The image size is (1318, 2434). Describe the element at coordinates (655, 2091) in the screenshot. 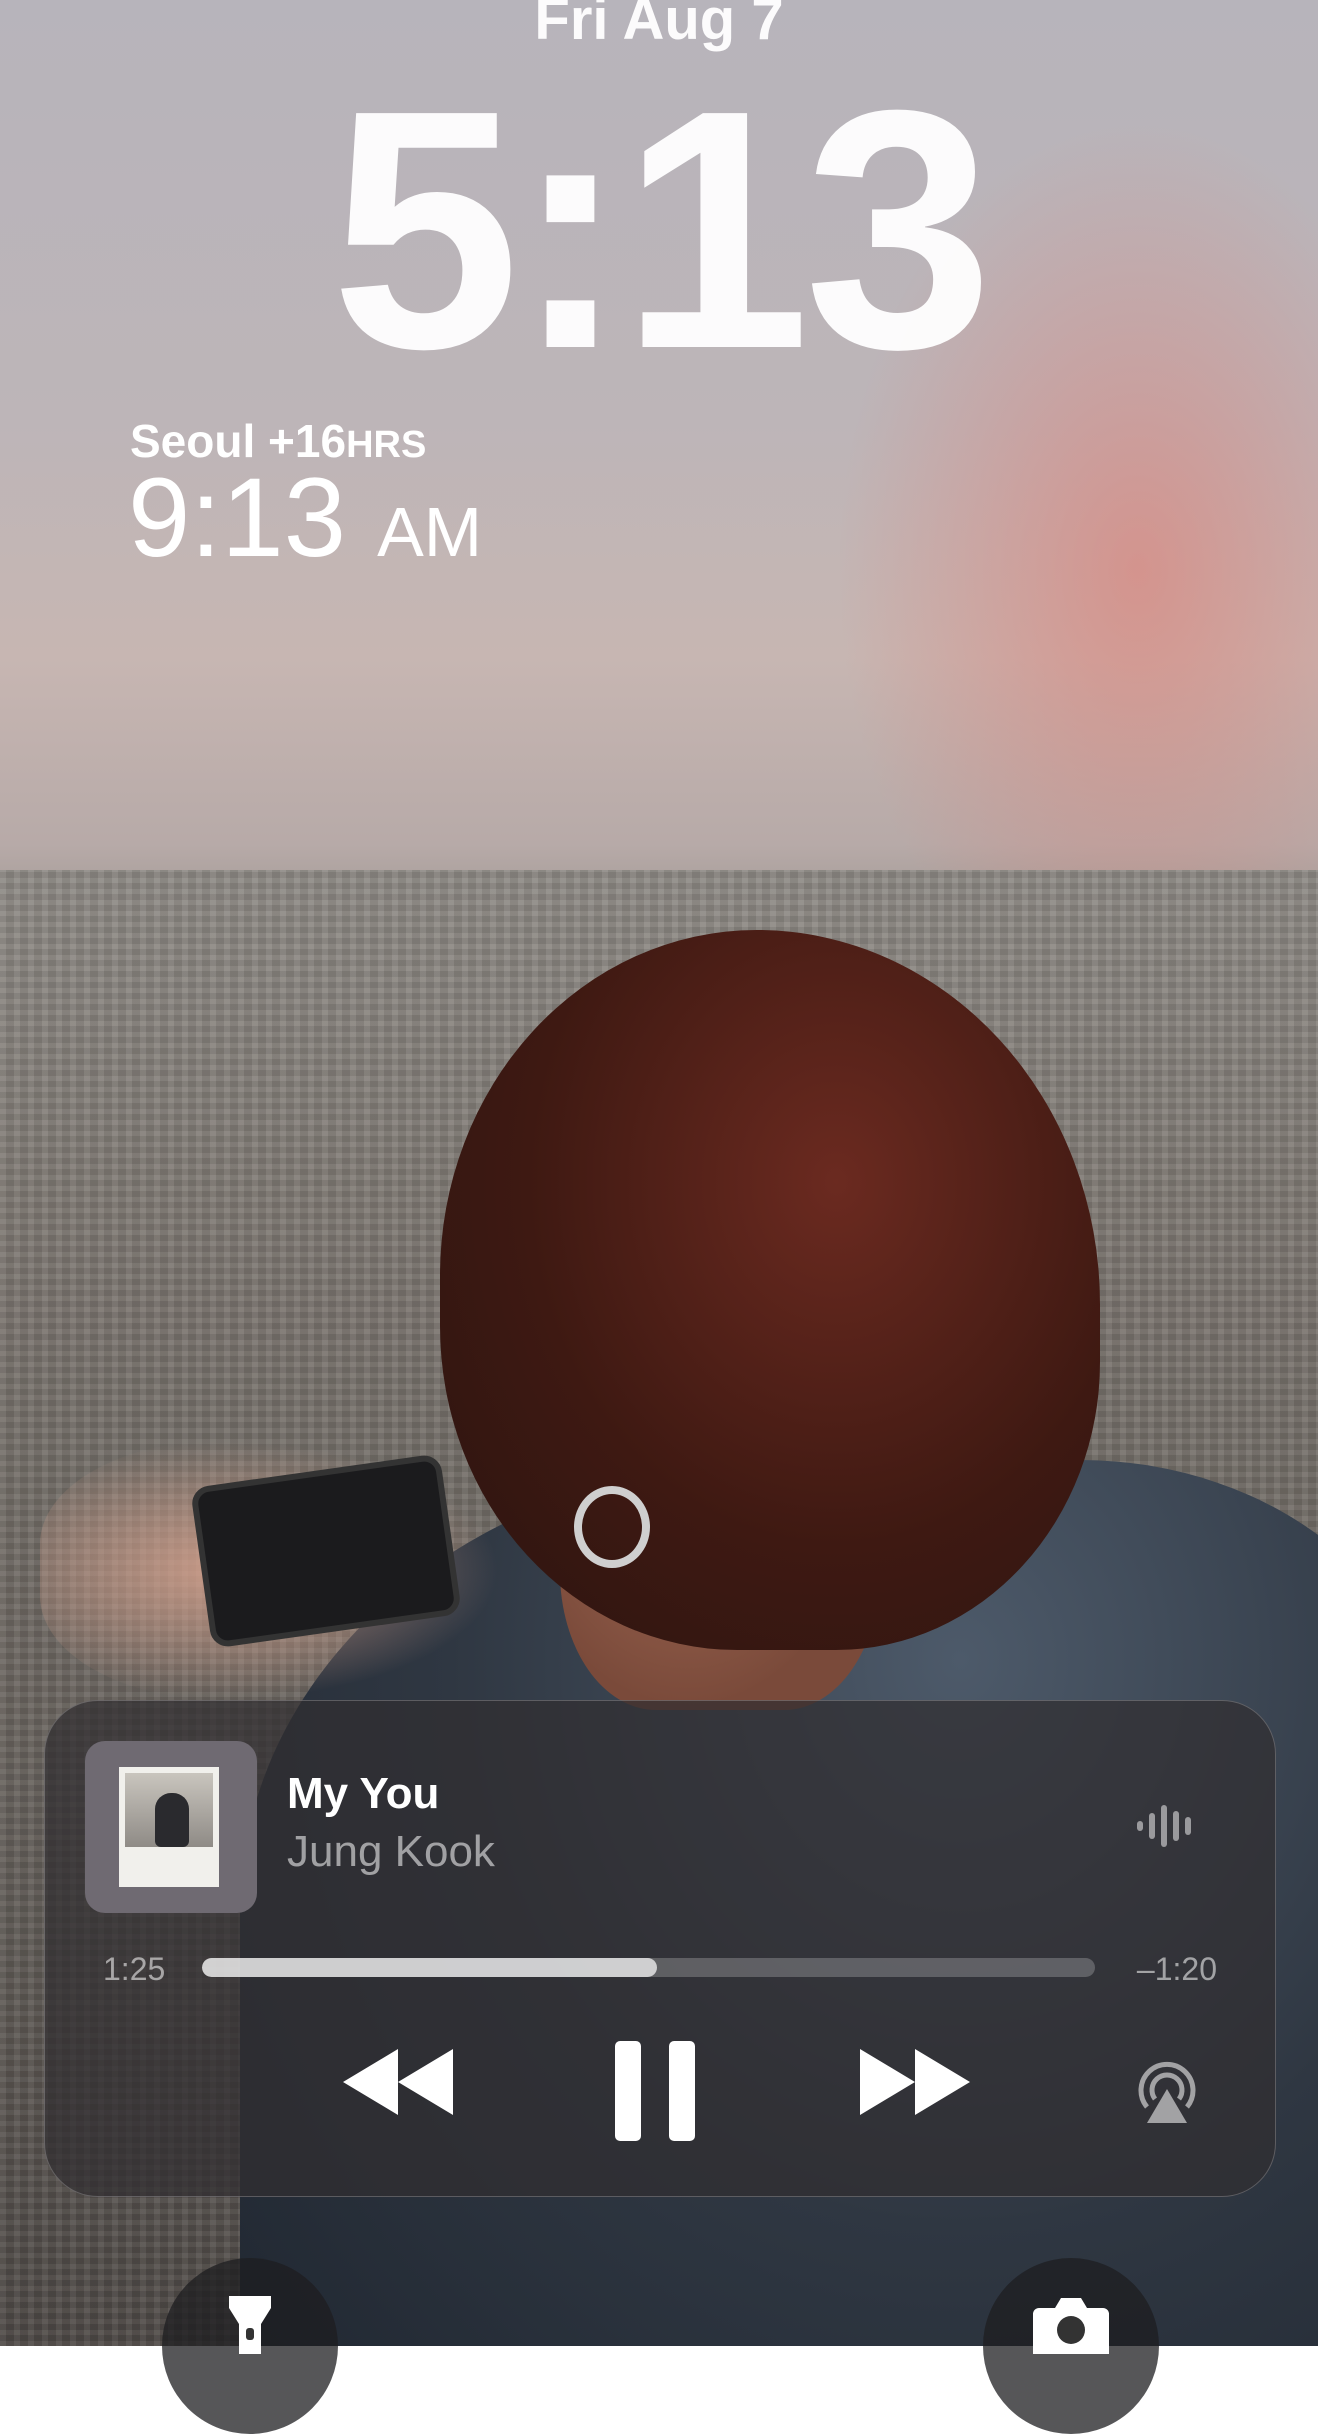

I see `pause-icon` at that location.